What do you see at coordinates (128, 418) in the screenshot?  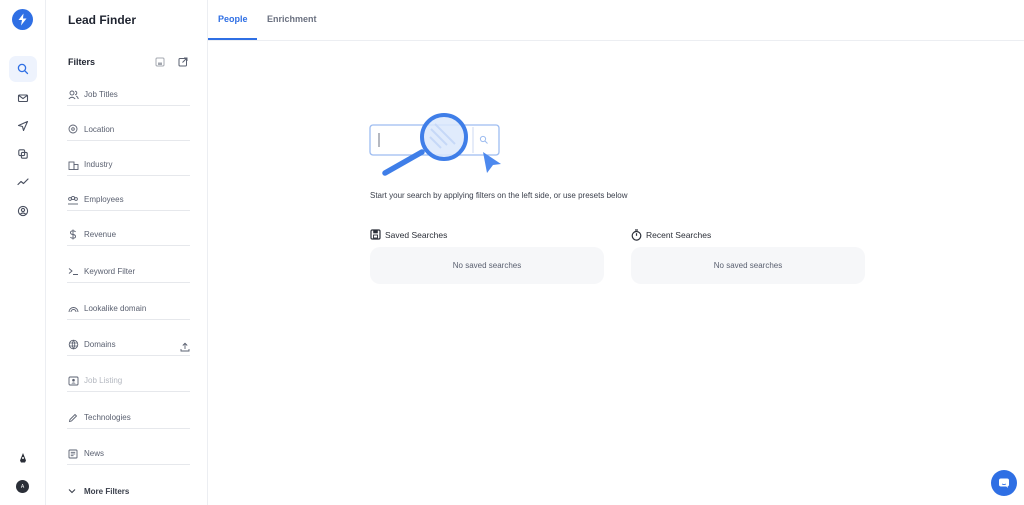 I see `filter-technologies: Technologies` at bounding box center [128, 418].